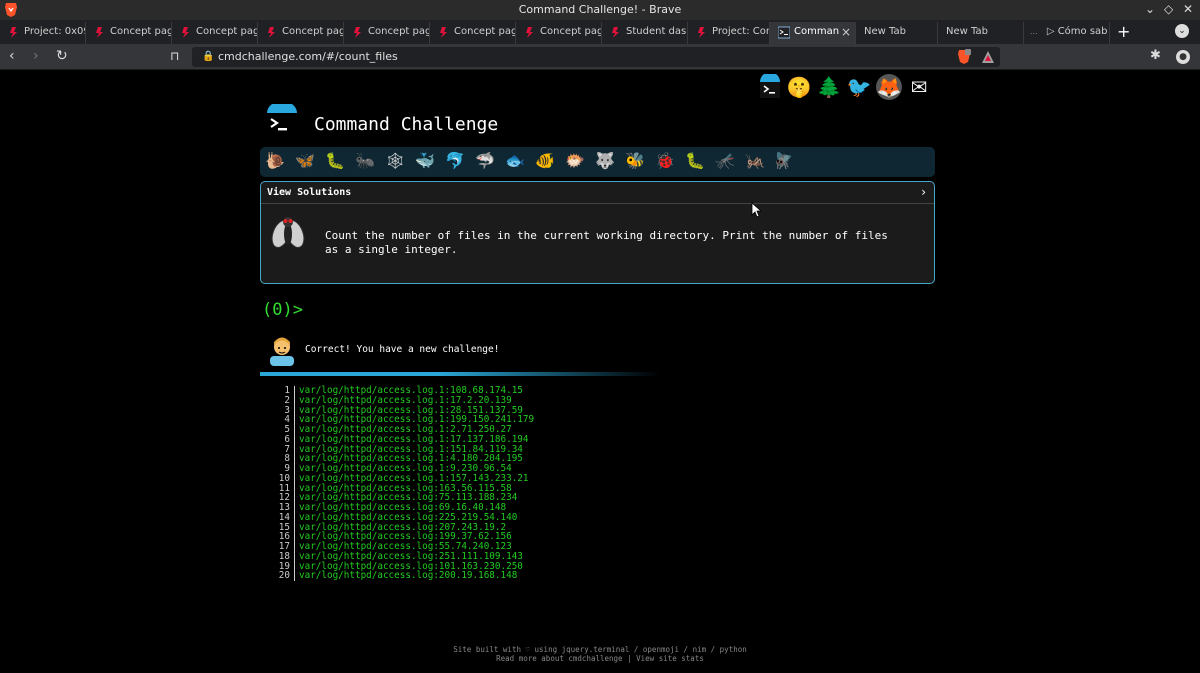 This screenshot has width=1200, height=673. What do you see at coordinates (275, 160) in the screenshot?
I see `snail-icon: 🐌` at bounding box center [275, 160].